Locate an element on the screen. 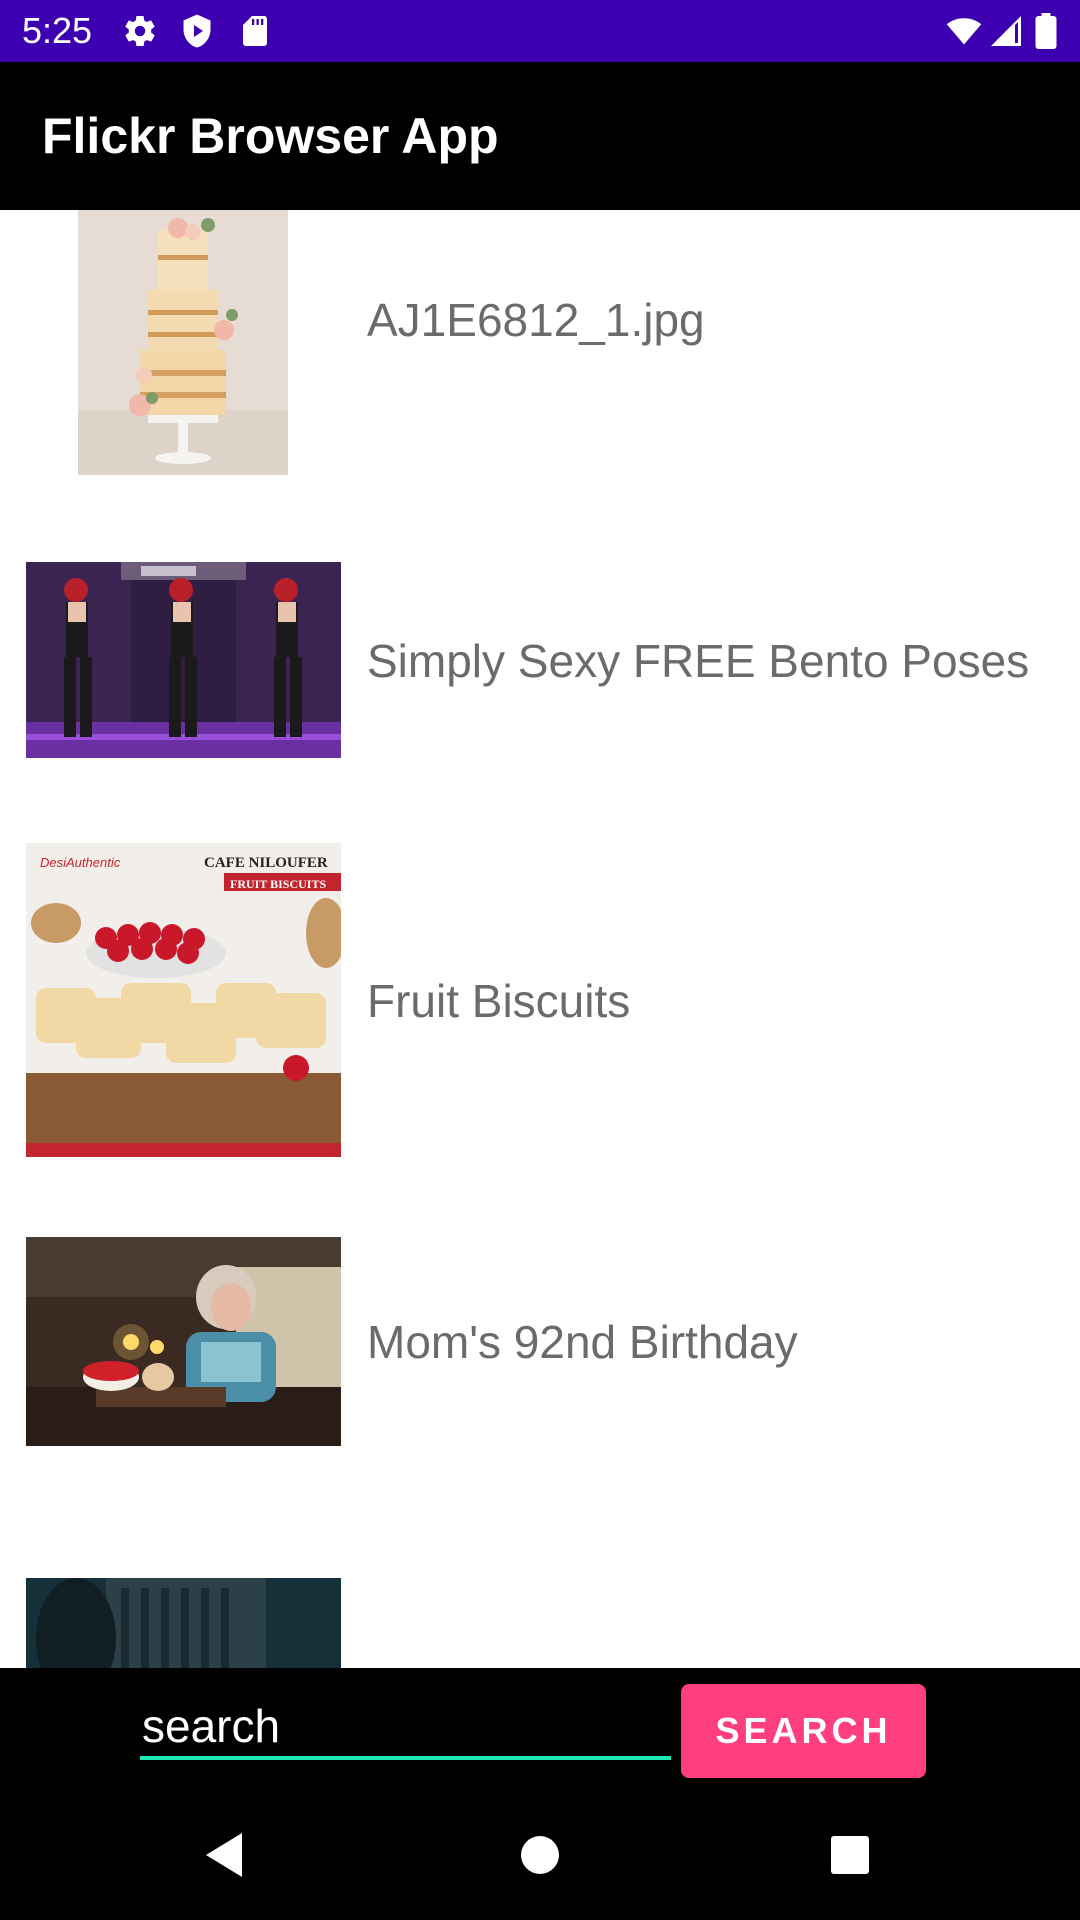  signal-icon is located at coordinates (1006, 31).